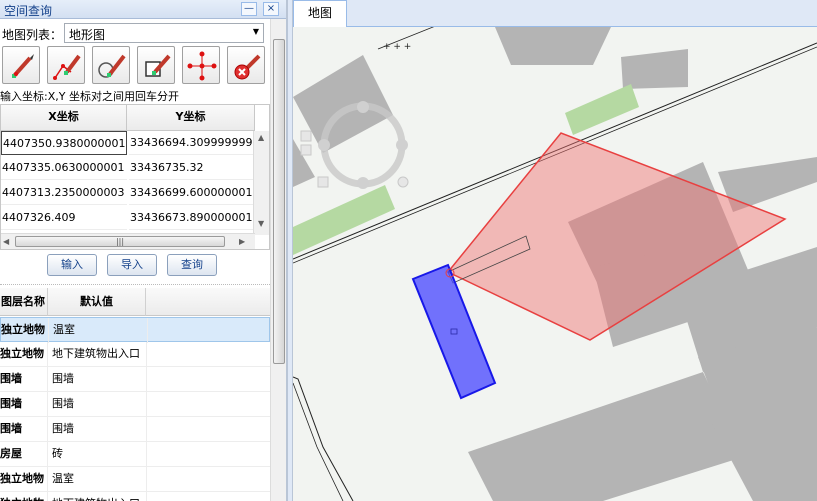 The width and height of the screenshot is (817, 501). What do you see at coordinates (72, 265) in the screenshot?
I see `input-button: 输入` at bounding box center [72, 265].